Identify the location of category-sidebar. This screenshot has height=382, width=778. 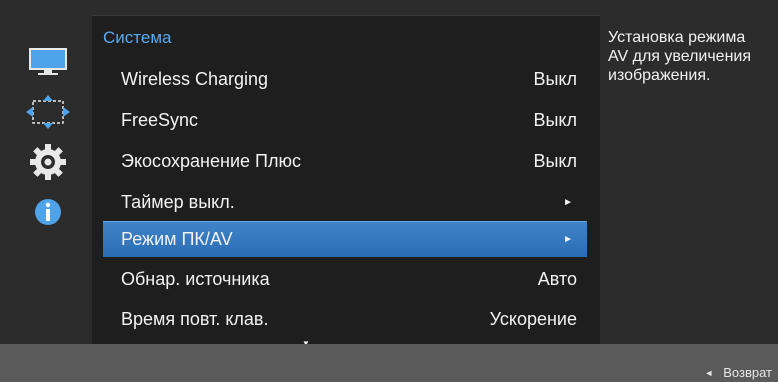
(48, 155).